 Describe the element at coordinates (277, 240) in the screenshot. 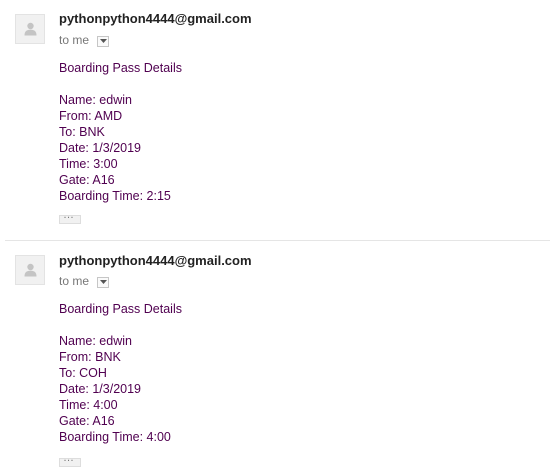

I see `message-divider` at that location.